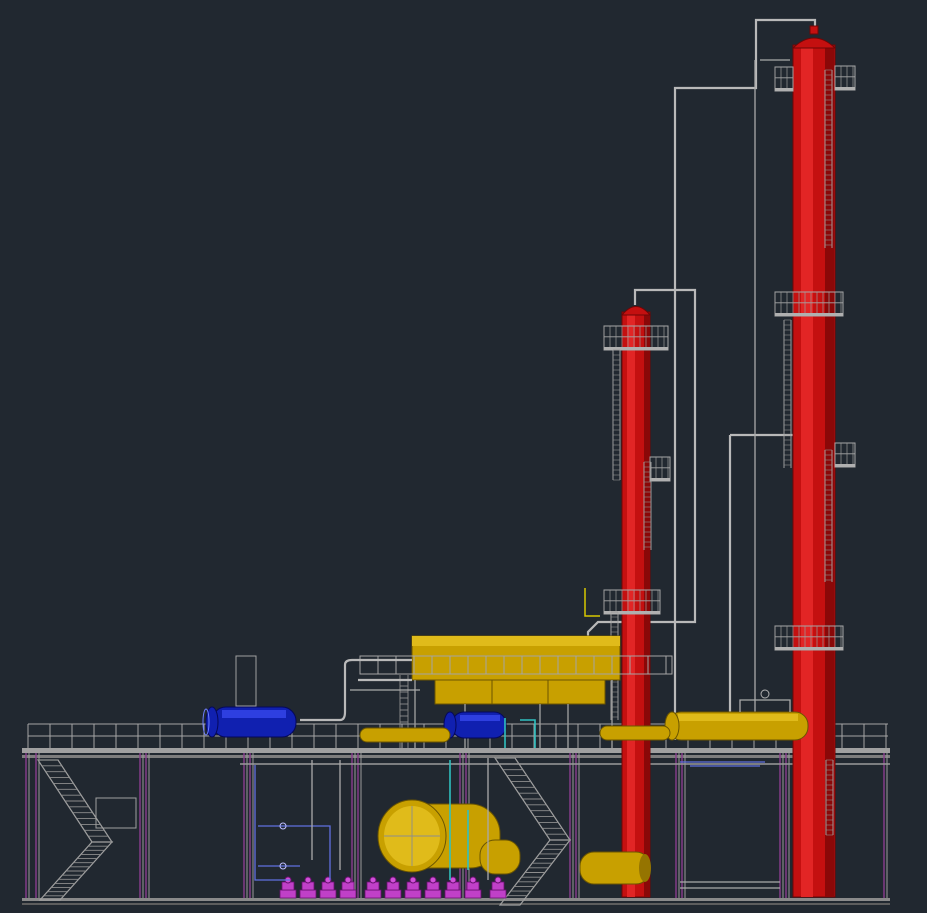 This screenshot has width=927, height=913. I want to click on heat-exchanger-left, so click(249, 696).